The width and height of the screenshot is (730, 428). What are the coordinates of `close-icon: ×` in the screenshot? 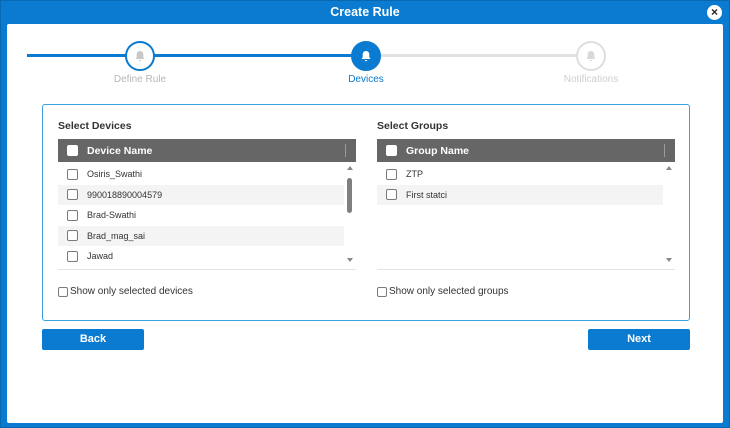 It's located at (714, 12).